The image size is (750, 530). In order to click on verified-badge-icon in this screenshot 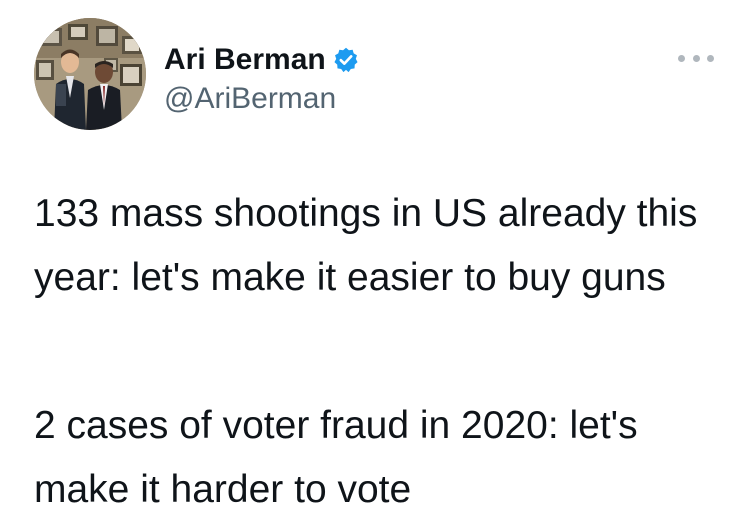, I will do `click(346, 60)`.